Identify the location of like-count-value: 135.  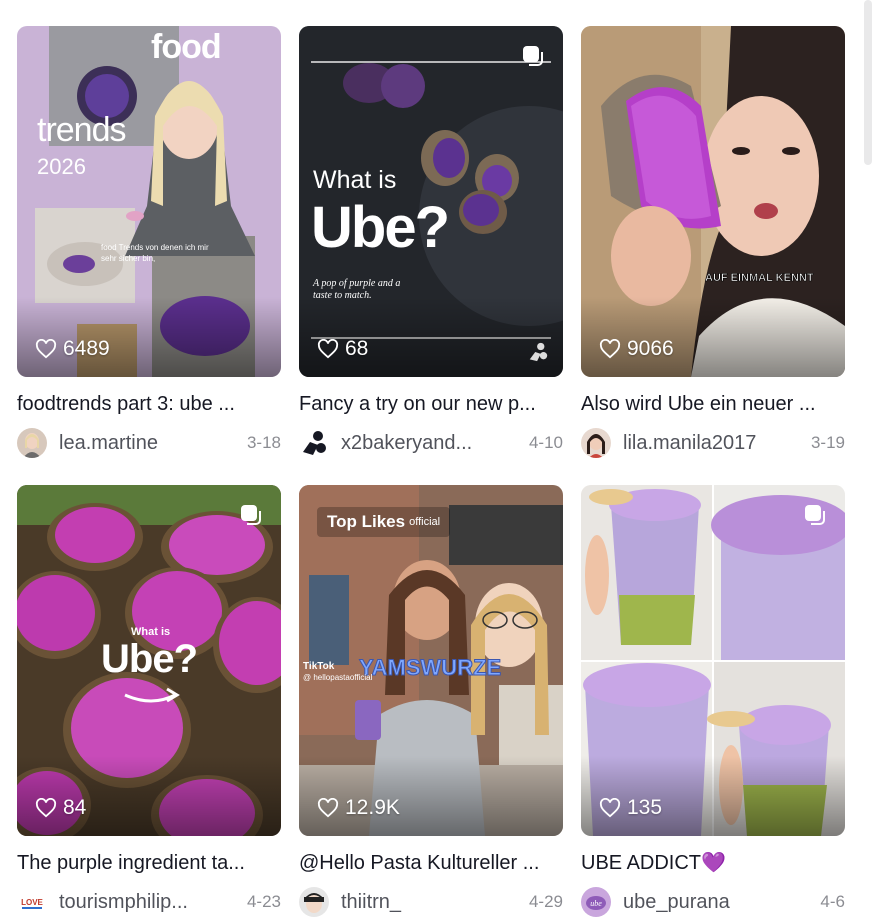
(645, 807).